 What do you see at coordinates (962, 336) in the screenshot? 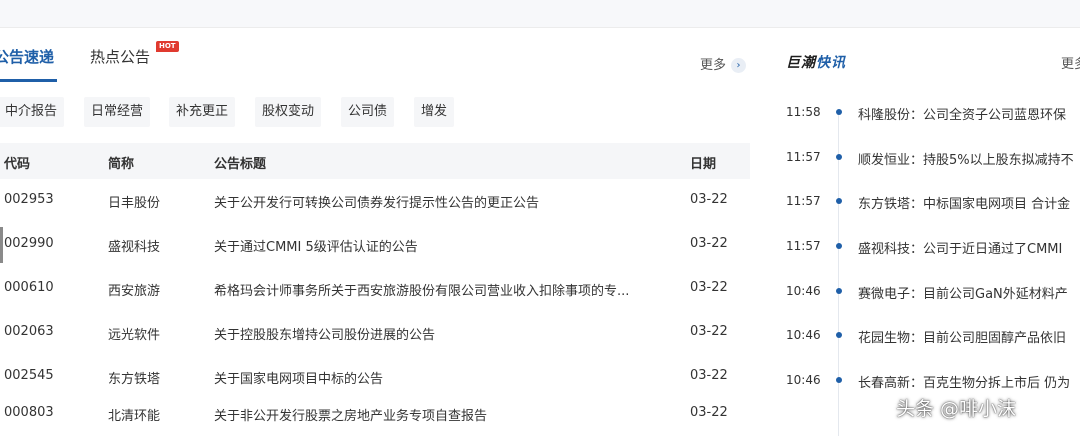
I see `news-text: 花园生物：目前公司胆固醇产品依旧` at bounding box center [962, 336].